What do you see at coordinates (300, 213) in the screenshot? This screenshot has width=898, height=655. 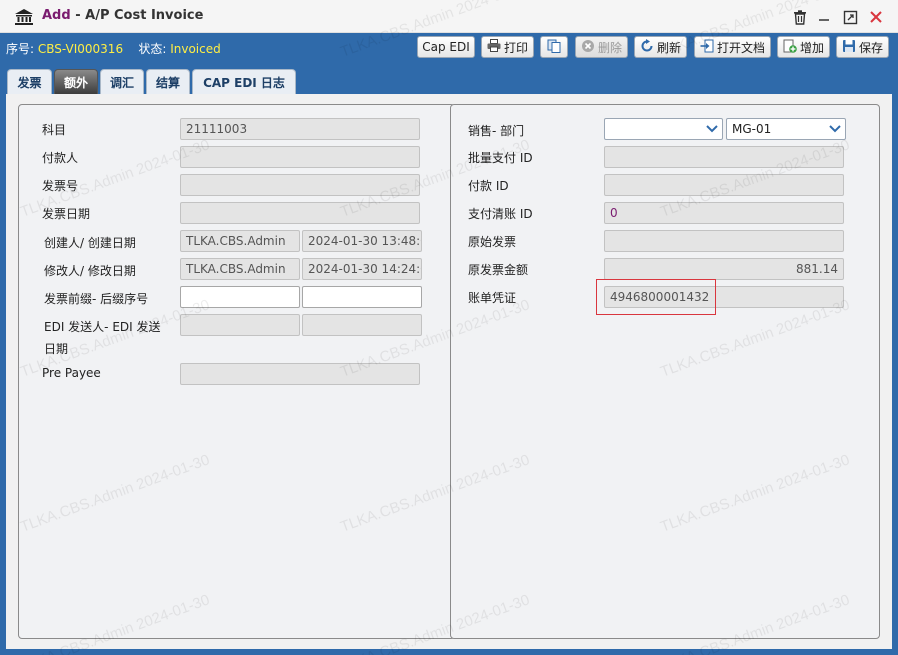 I see `invoice-date-field` at bounding box center [300, 213].